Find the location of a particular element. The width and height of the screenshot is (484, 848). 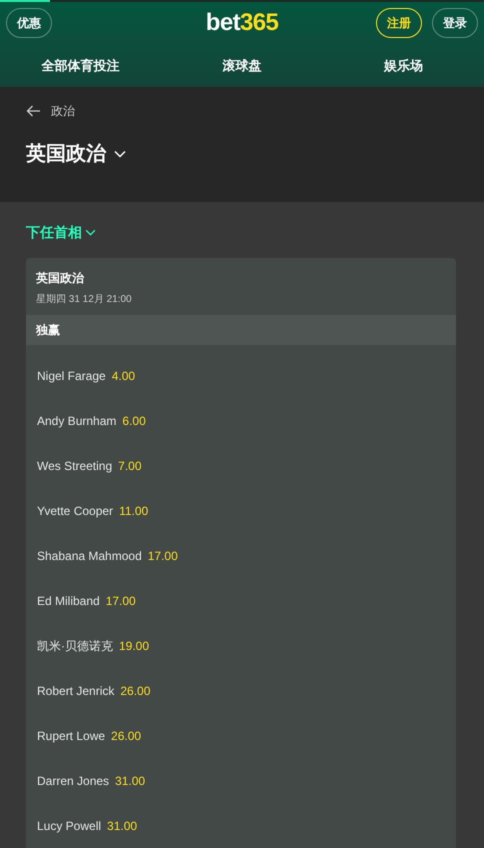

selection-name: Ed Miliband is located at coordinates (68, 601).